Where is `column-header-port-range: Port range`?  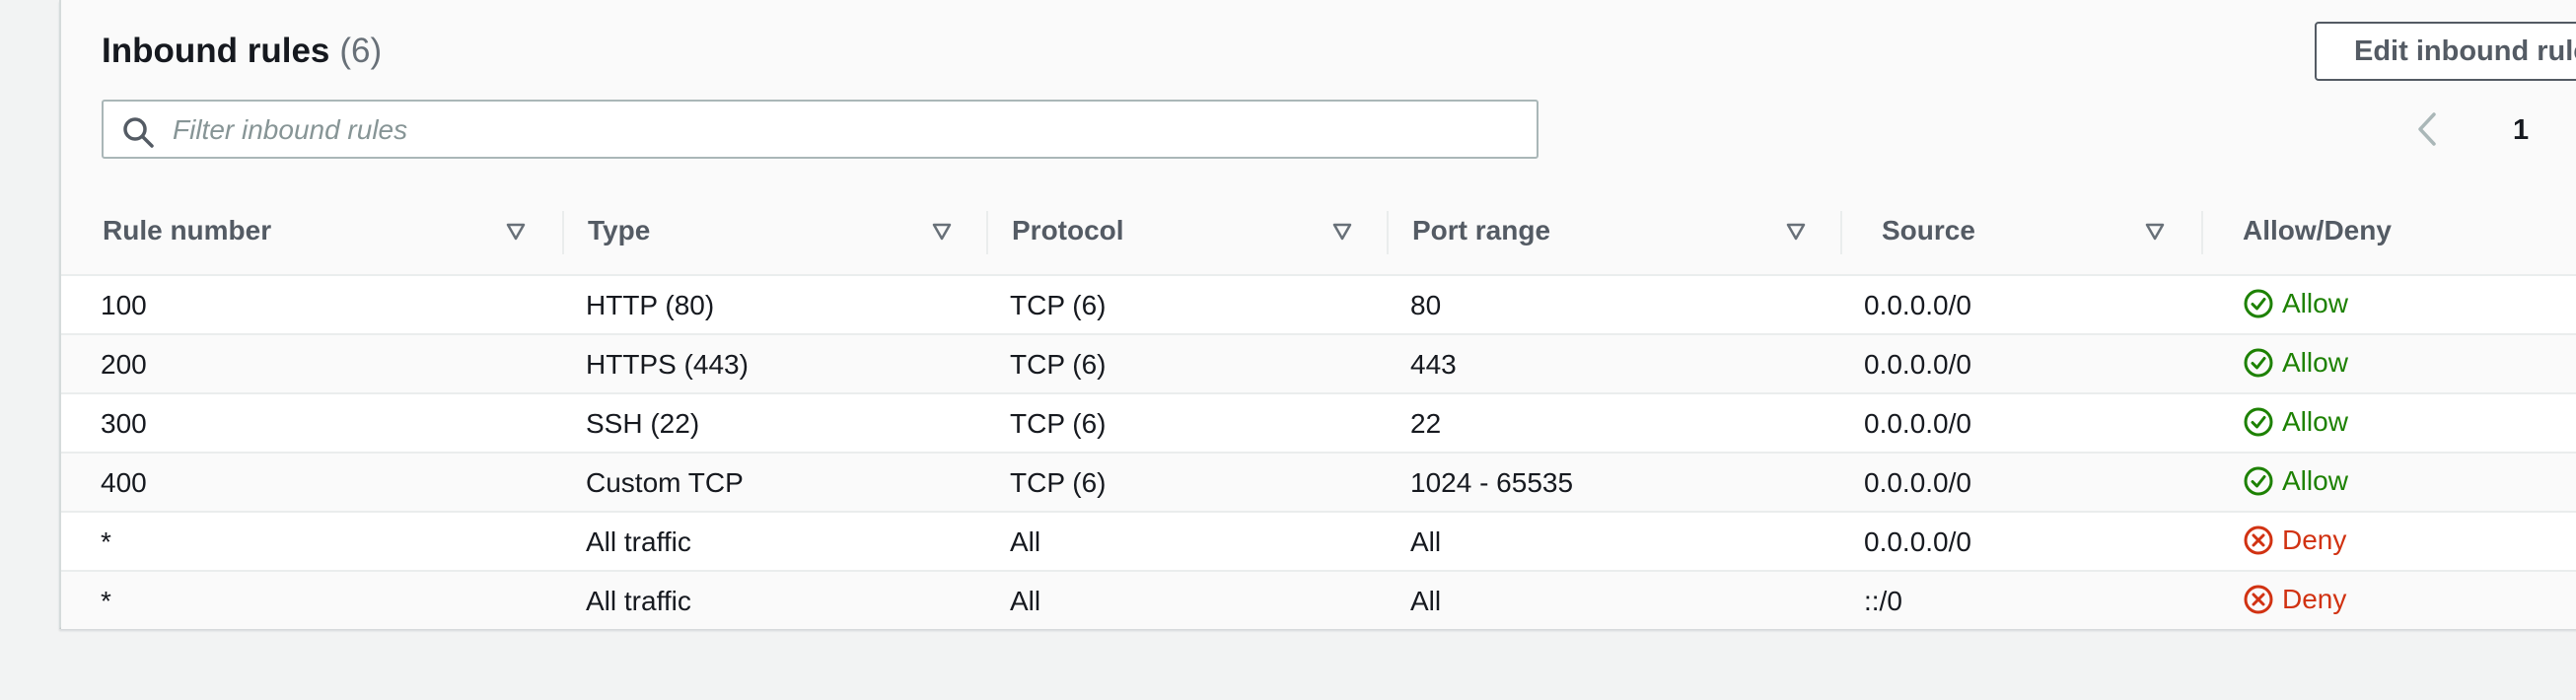
column-header-port-range: Port range is located at coordinates (1615, 232).